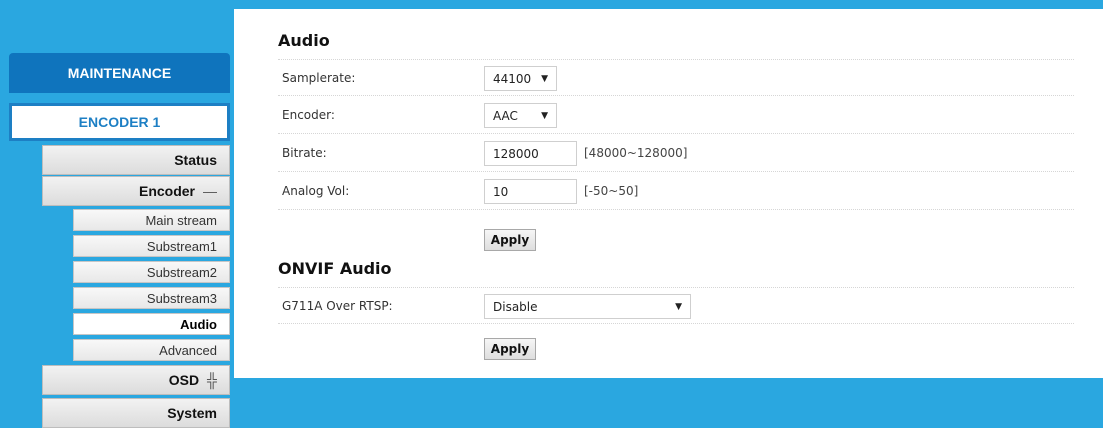  Describe the element at coordinates (181, 246) in the screenshot. I see `sidebar-item-label: Substream1` at that location.